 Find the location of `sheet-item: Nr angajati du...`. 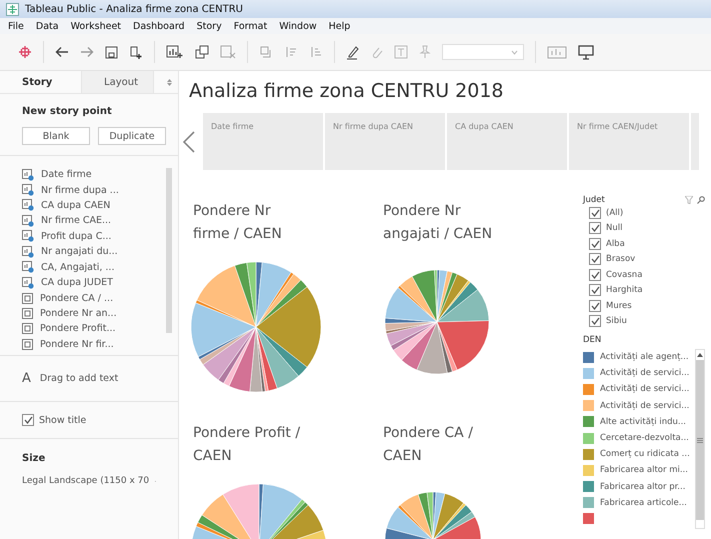

sheet-item: Nr angajati du... is located at coordinates (94, 251).